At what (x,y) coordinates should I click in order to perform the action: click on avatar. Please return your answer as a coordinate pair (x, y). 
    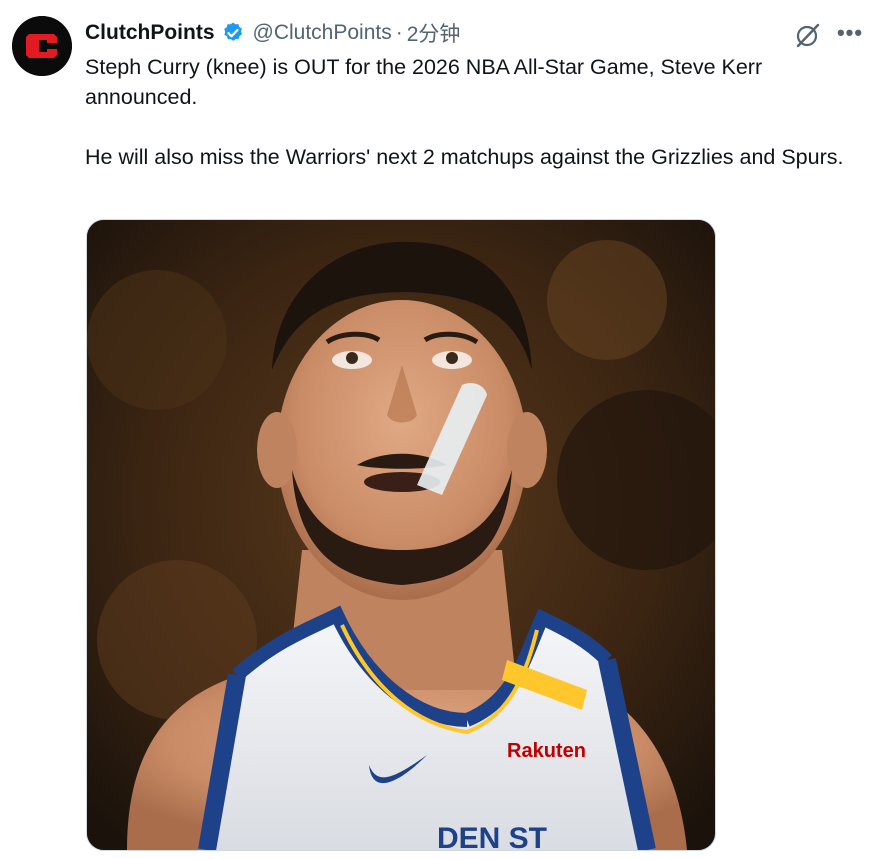
    Looking at the image, I should click on (42, 46).